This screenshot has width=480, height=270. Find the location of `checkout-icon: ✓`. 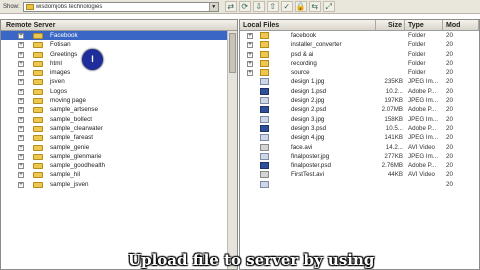

checkout-icon: ✓ is located at coordinates (286, 6).